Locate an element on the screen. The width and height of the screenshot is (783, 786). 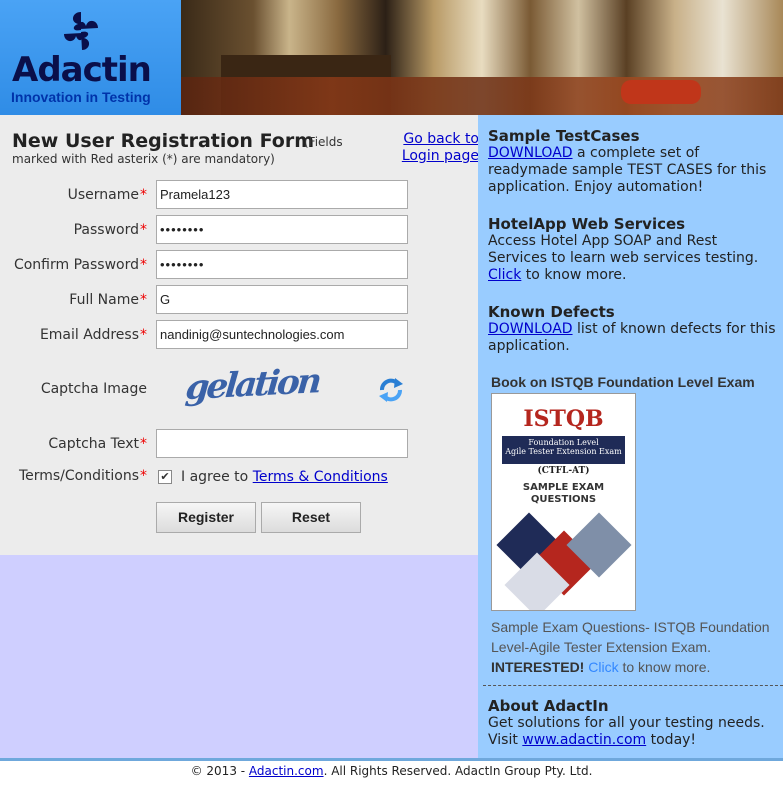
book-cover-code: (CTFL-AT) is located at coordinates (563, 471).